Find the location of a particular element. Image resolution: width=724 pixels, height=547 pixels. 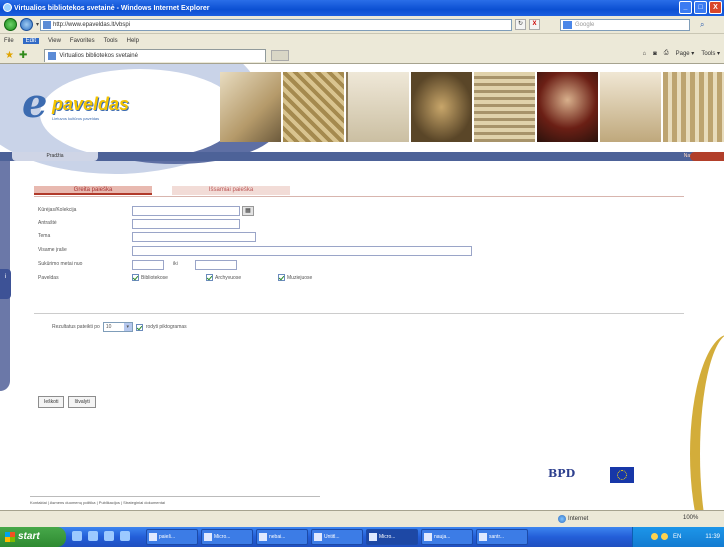

lookup-icon: ▦ is located at coordinates (248, 211).